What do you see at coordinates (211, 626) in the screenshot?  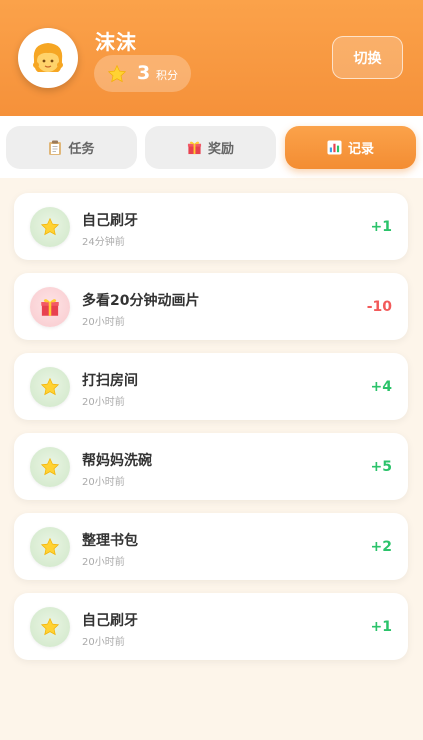 I see `list-item: 自己刷牙 20小时前 +1` at bounding box center [211, 626].